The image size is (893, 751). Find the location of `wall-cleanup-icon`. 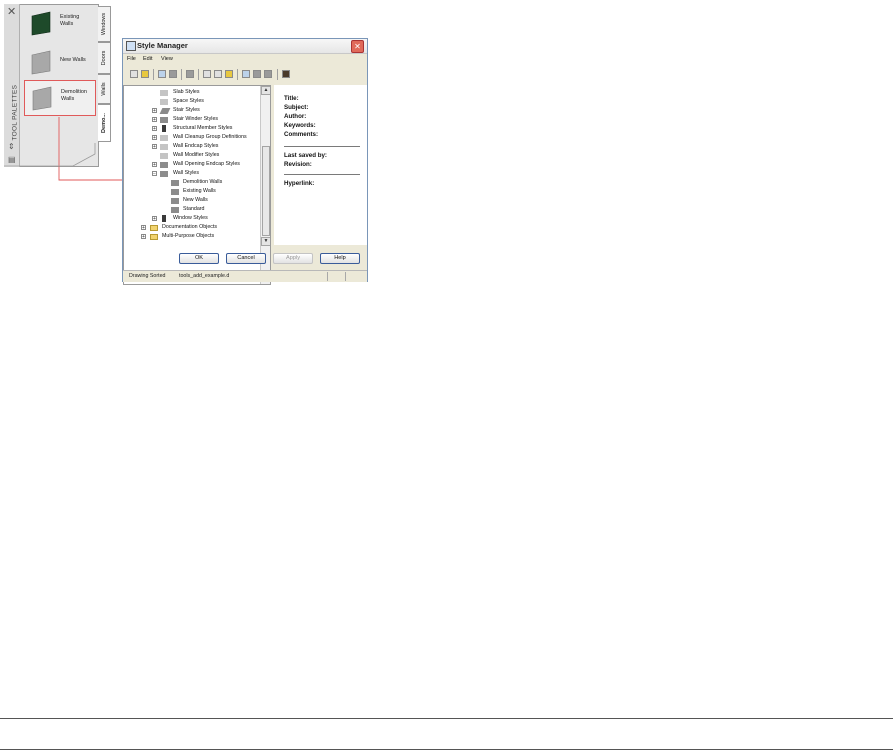

wall-cleanup-icon is located at coordinates (164, 138).